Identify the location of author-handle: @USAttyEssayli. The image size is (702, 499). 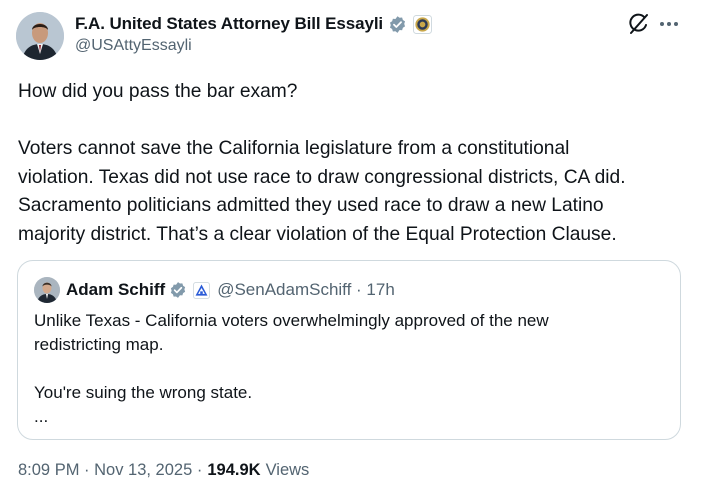
(133, 46).